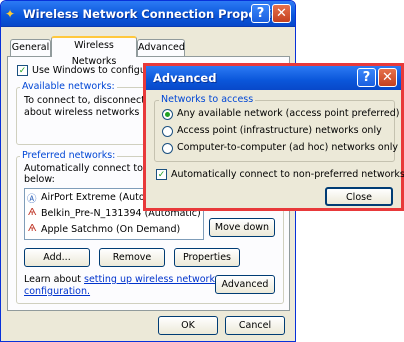 The image size is (404, 342). I want to click on network-name: Apple Satchmo (On Demand), so click(111, 229).